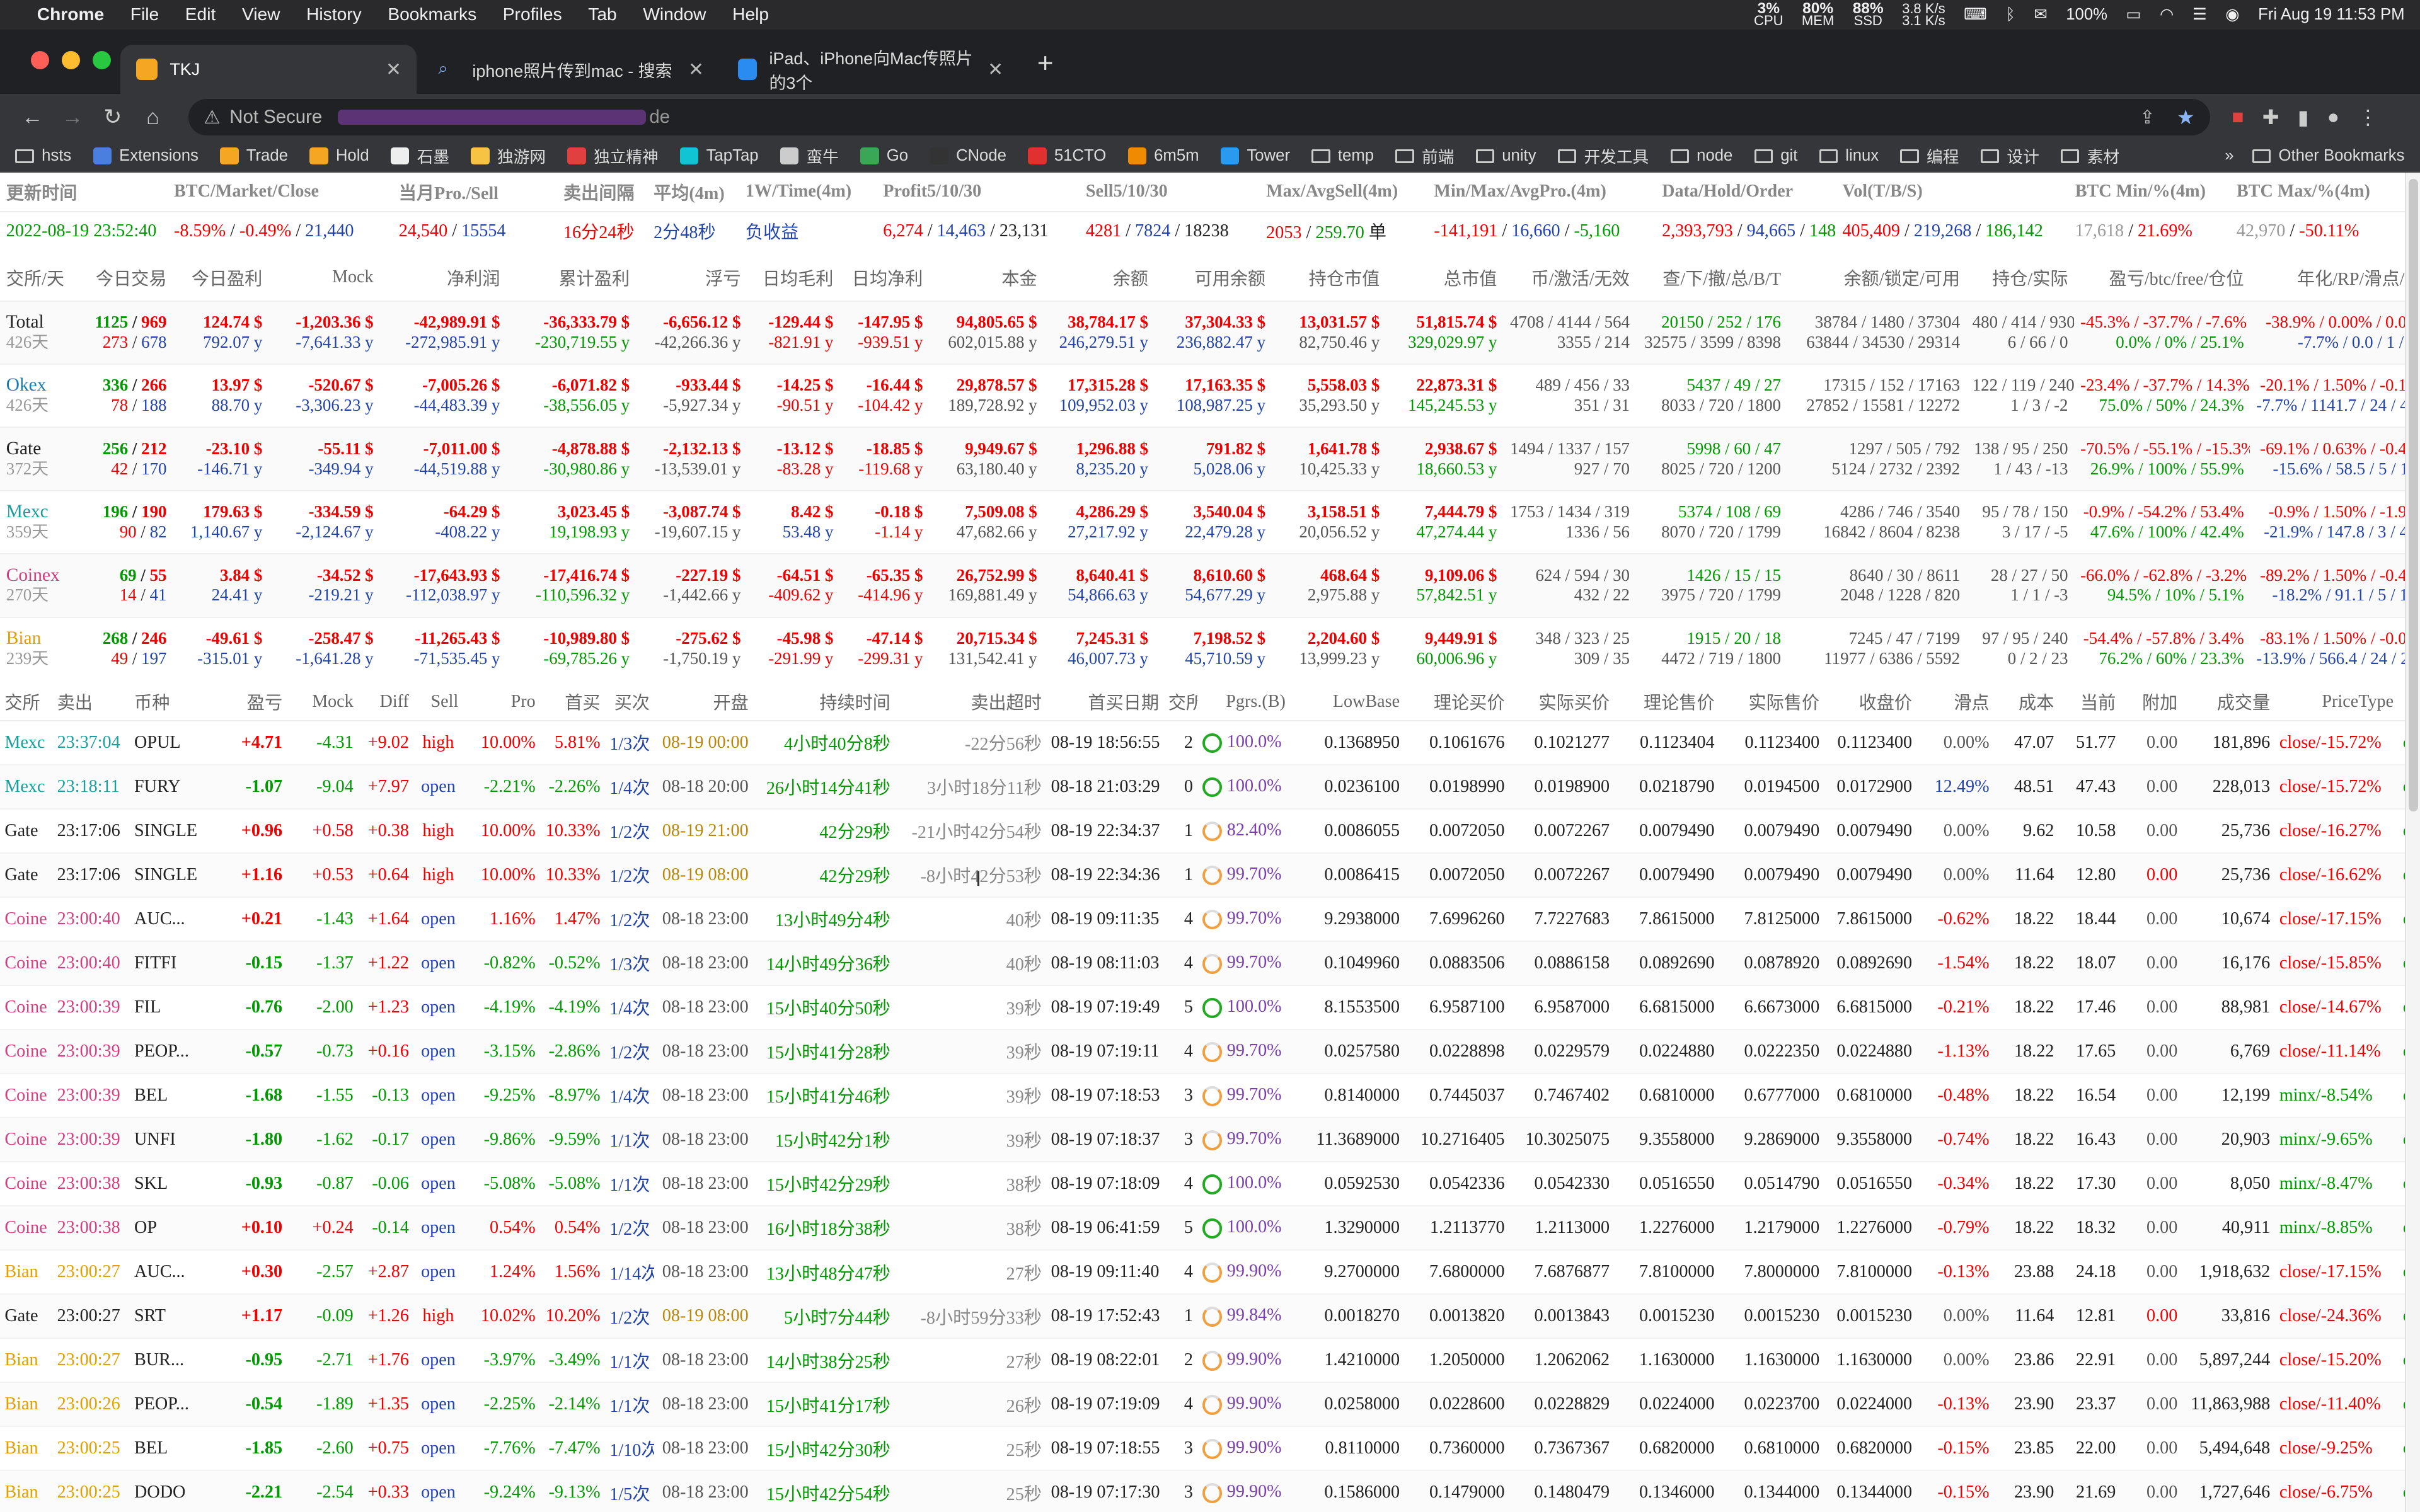  What do you see at coordinates (40, 458) in the screenshot?
I see `exchange-name-cell: Gate 372天` at bounding box center [40, 458].